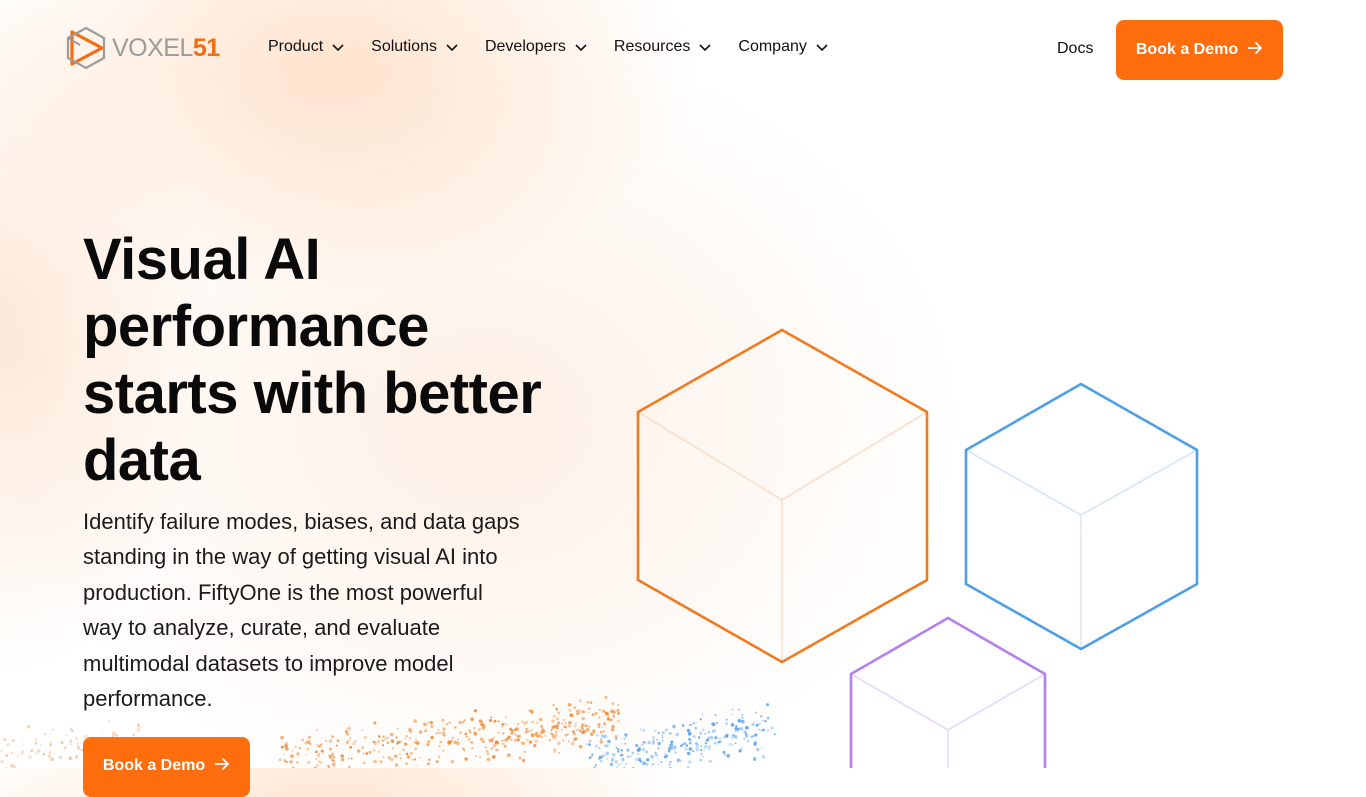 Image resolution: width=1366 pixels, height=797 pixels. I want to click on arrow-right-icon, so click(222, 766).